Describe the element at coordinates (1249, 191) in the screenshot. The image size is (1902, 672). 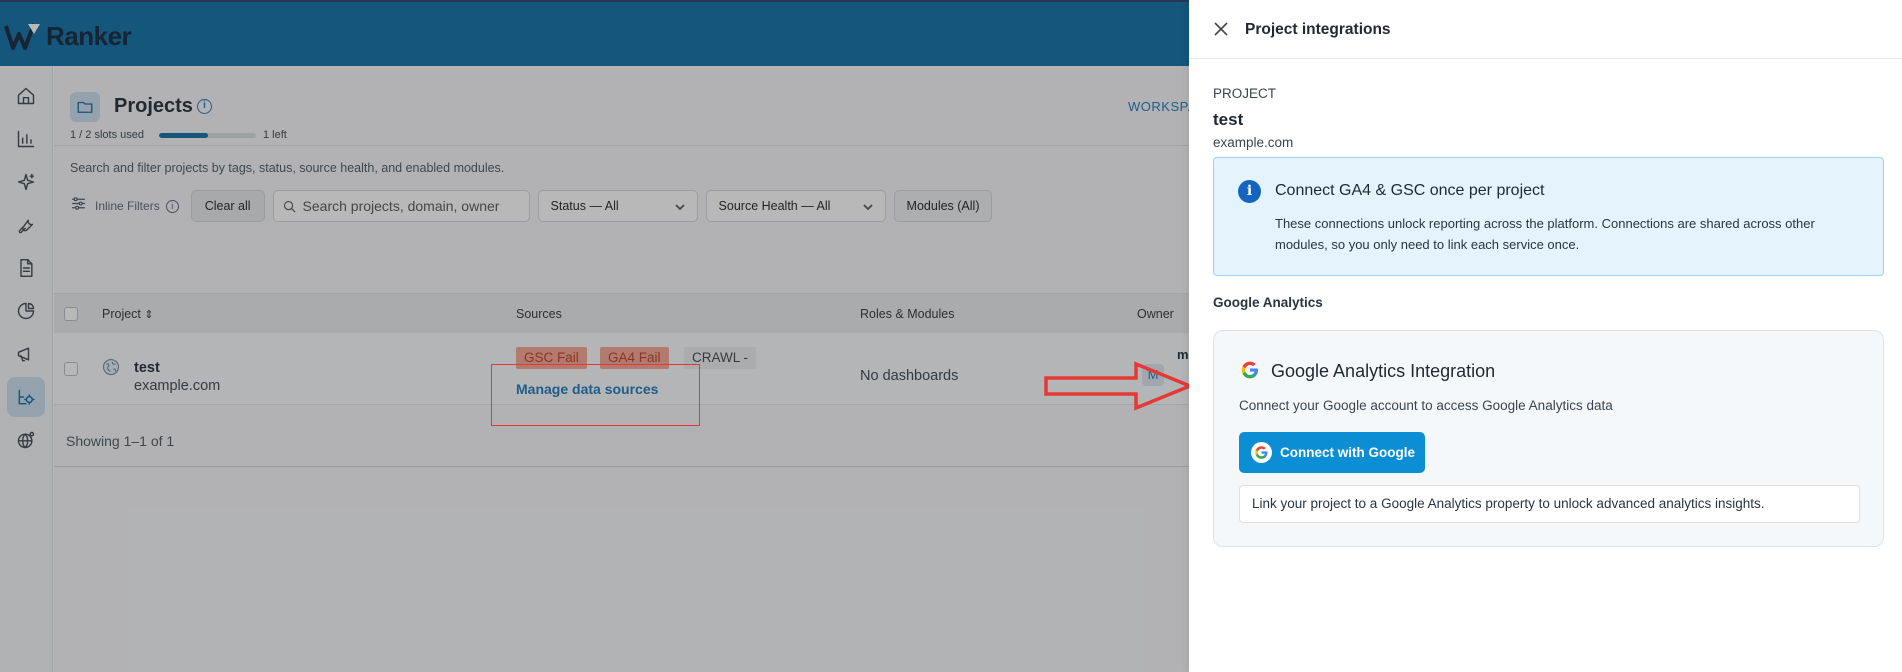
I see `info-icon: i` at that location.